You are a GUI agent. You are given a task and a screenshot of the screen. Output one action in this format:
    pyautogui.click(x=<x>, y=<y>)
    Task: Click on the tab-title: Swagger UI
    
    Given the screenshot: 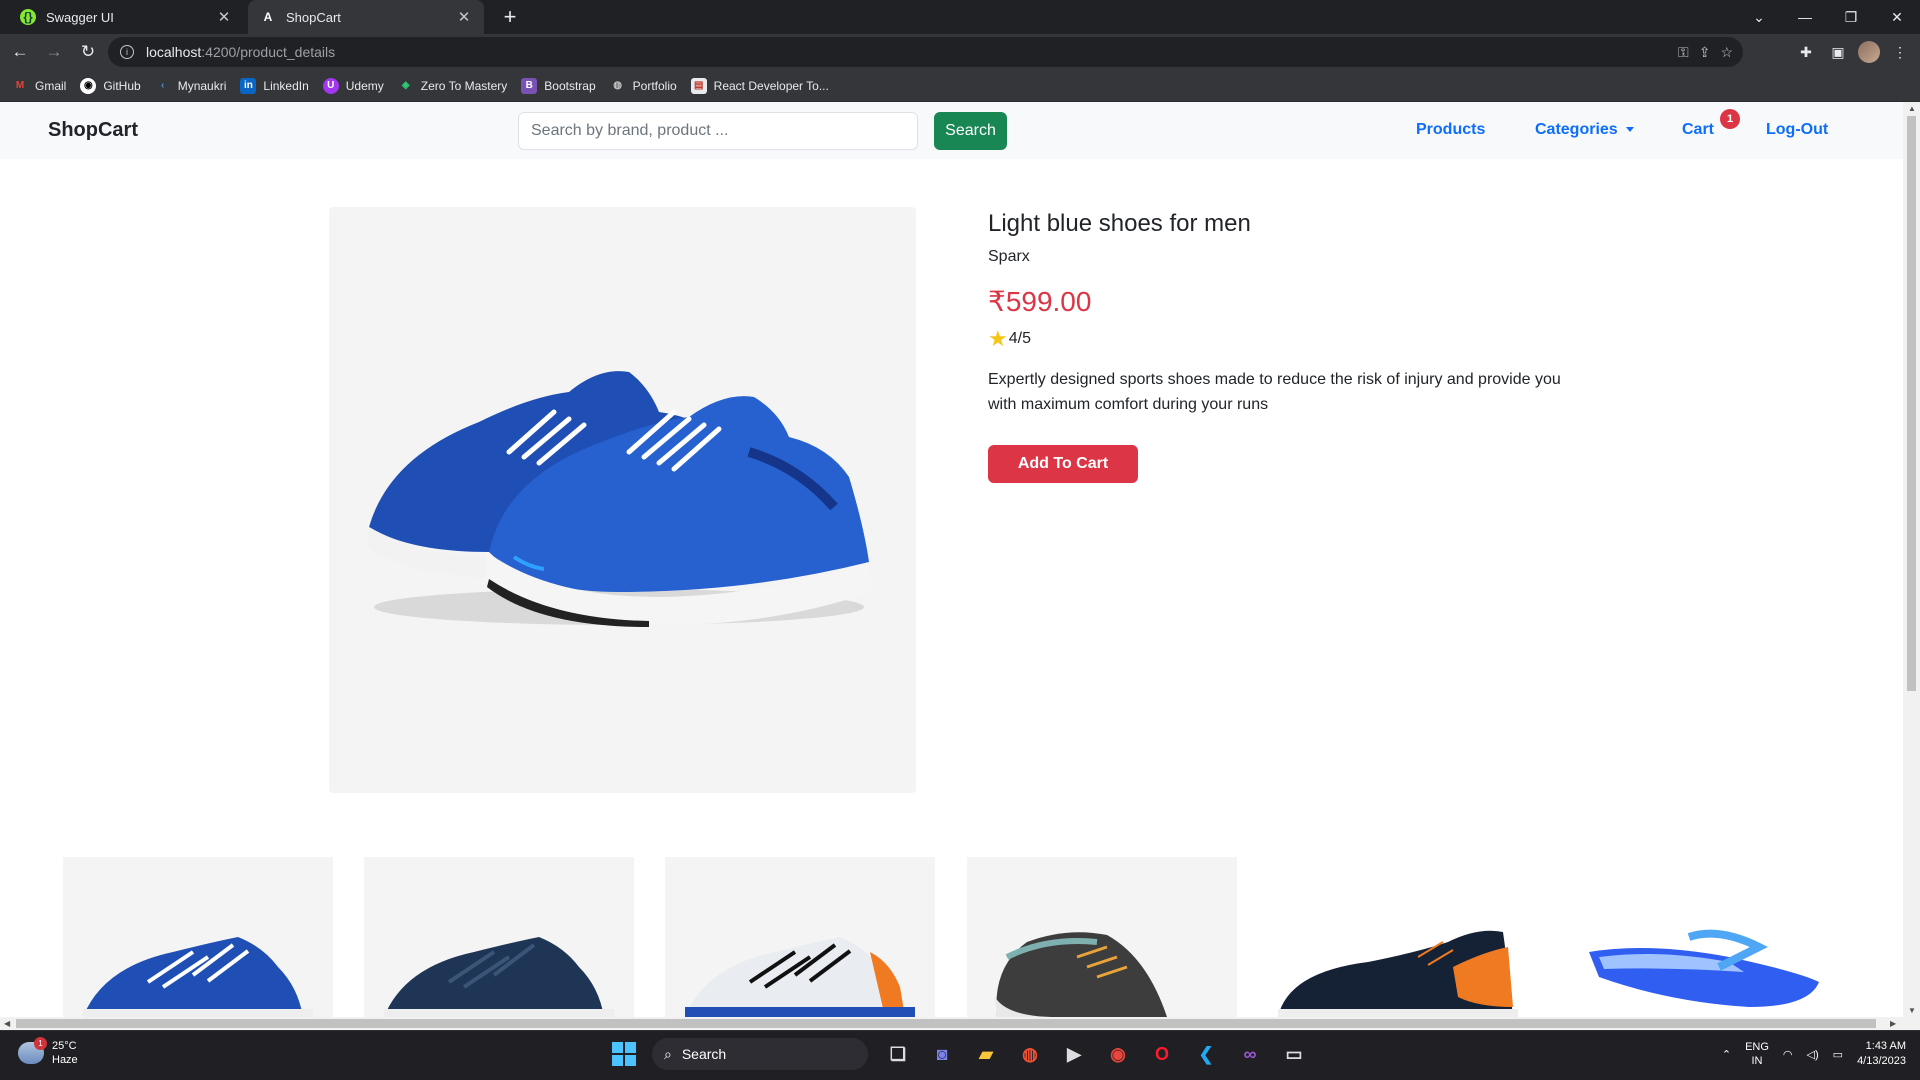 What is the action you would take?
    pyautogui.click(x=80, y=17)
    